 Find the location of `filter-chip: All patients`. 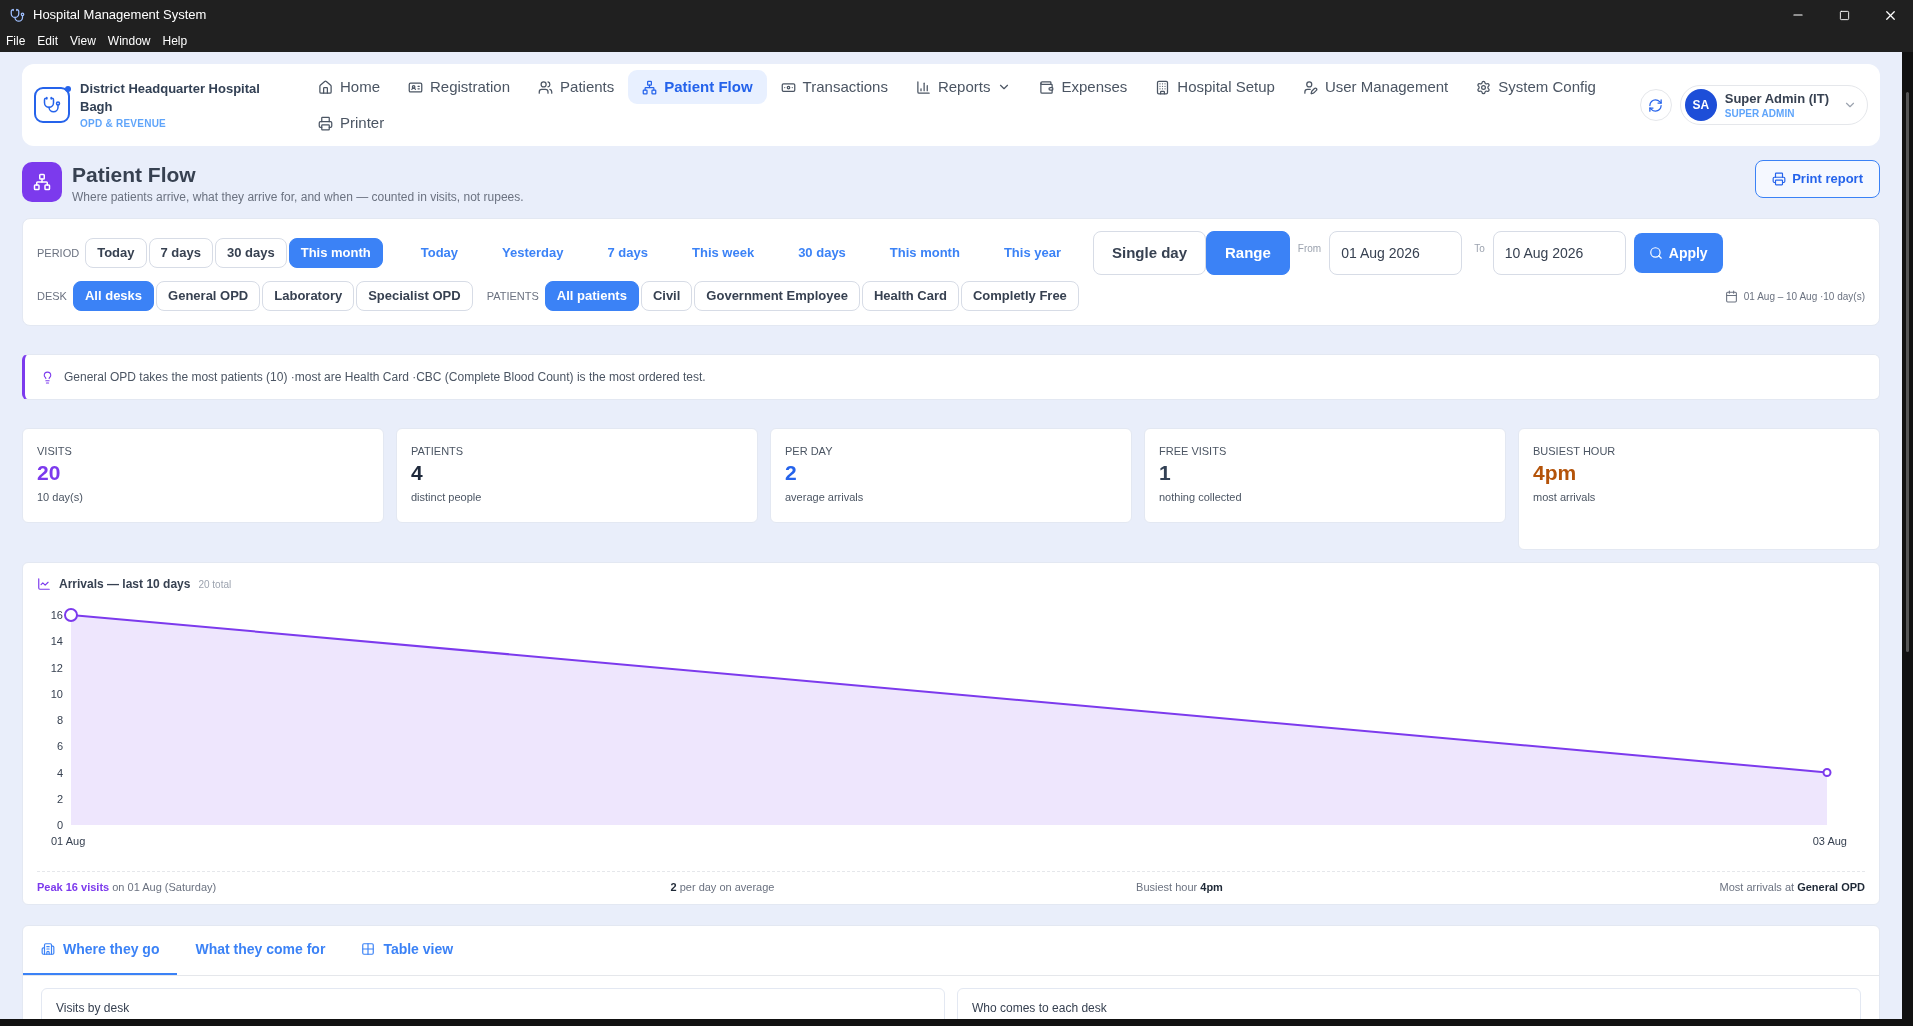

filter-chip: All patients is located at coordinates (591, 296).